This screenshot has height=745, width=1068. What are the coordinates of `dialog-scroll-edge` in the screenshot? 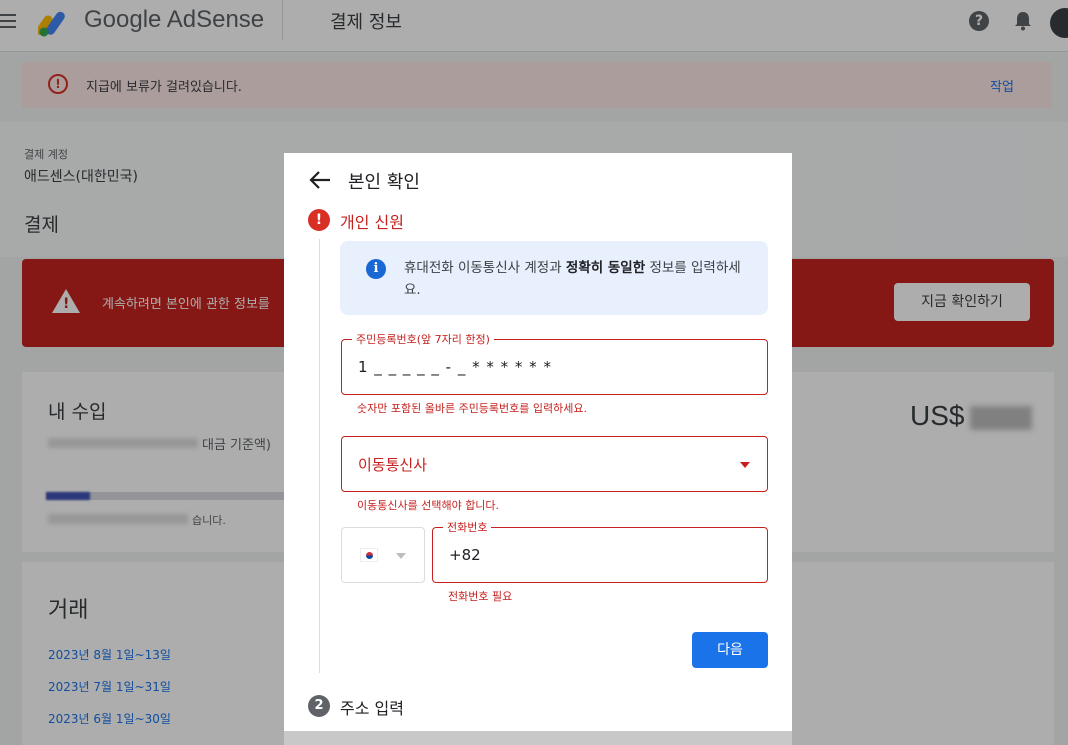 It's located at (538, 738).